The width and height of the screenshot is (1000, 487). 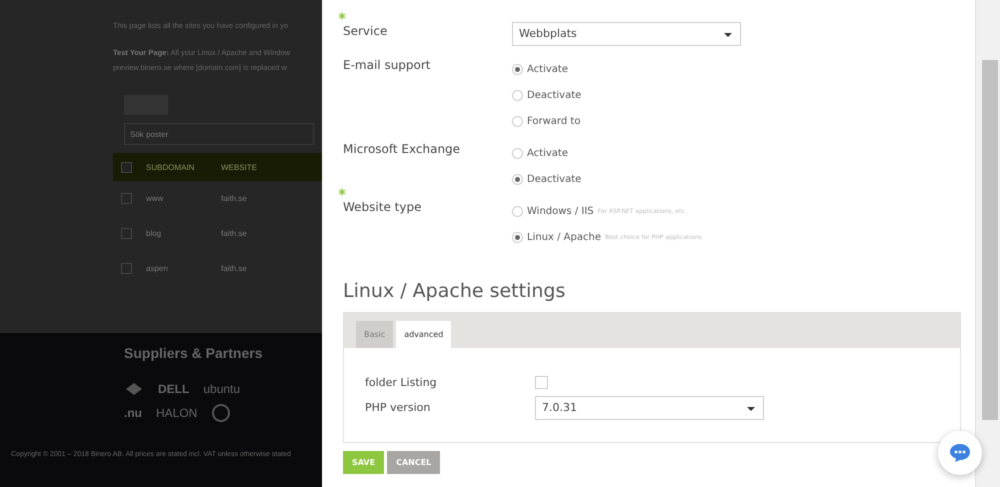 What do you see at coordinates (365, 31) in the screenshot?
I see `field-label: Service` at bounding box center [365, 31].